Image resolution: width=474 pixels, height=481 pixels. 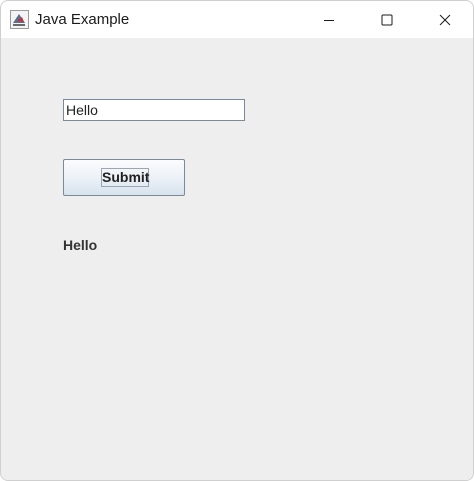 I want to click on submit-button: Submit, so click(x=124, y=177).